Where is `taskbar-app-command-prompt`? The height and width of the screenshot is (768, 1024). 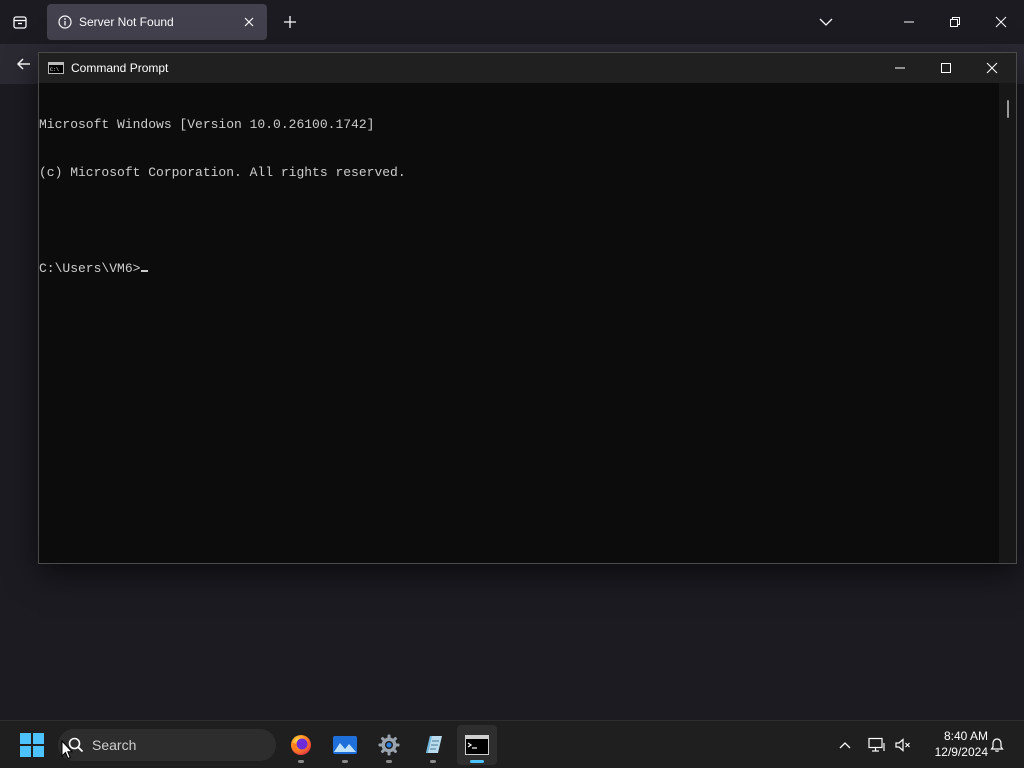 taskbar-app-command-prompt is located at coordinates (477, 745).